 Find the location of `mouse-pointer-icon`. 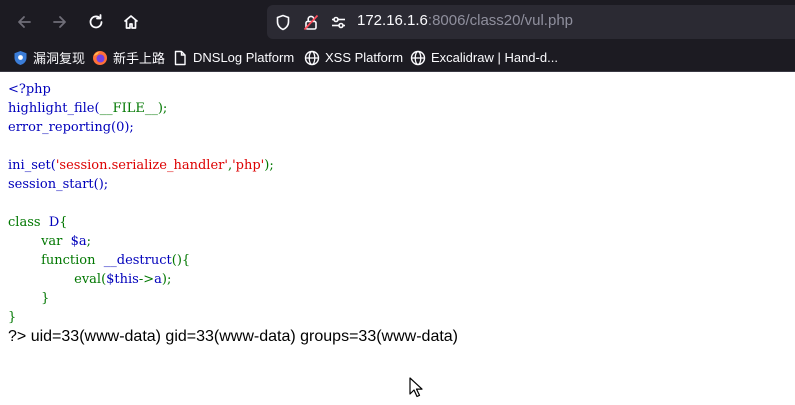

mouse-pointer-icon is located at coordinates (416, 390).